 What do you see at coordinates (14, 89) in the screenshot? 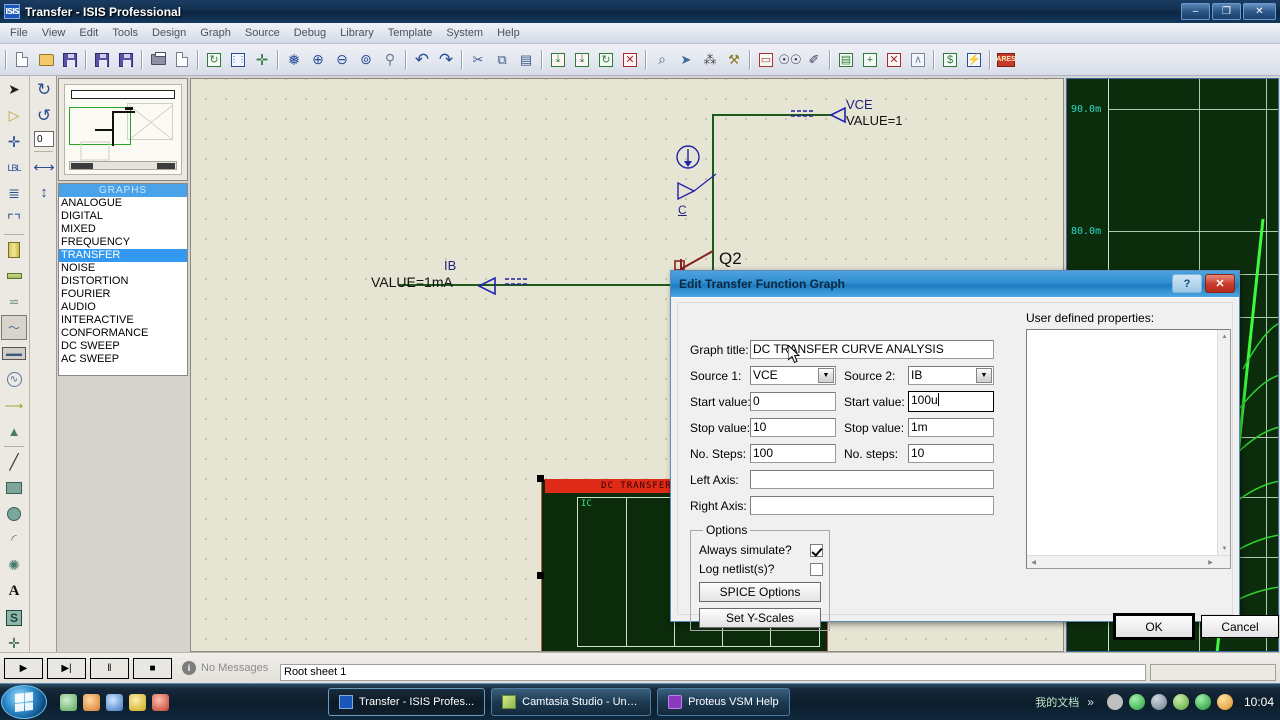
I see `selection-mode-tool: ➤` at bounding box center [14, 89].